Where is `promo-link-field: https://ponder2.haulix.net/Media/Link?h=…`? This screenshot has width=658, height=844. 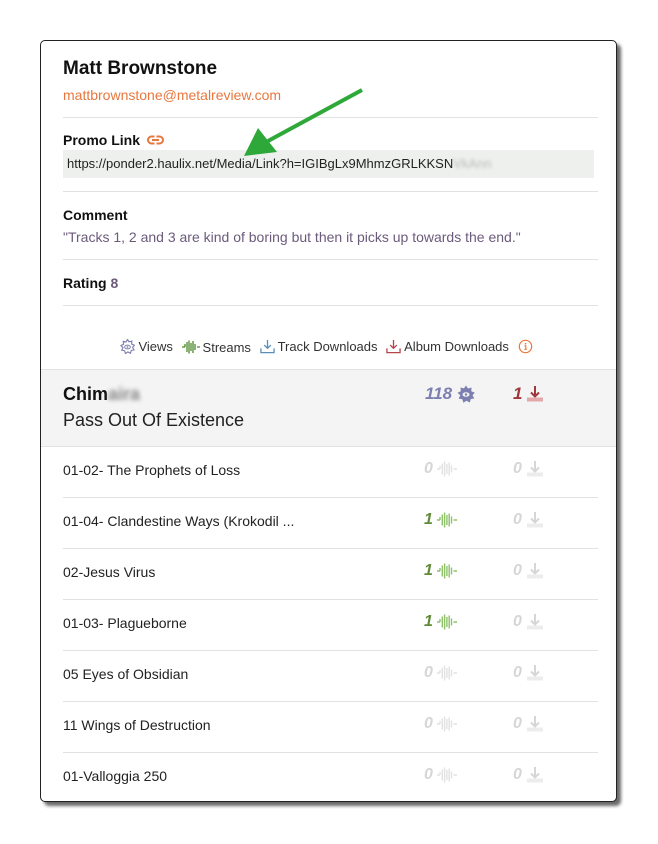
promo-link-field: https://ponder2.haulix.net/Media/Link?h=… is located at coordinates (328, 164).